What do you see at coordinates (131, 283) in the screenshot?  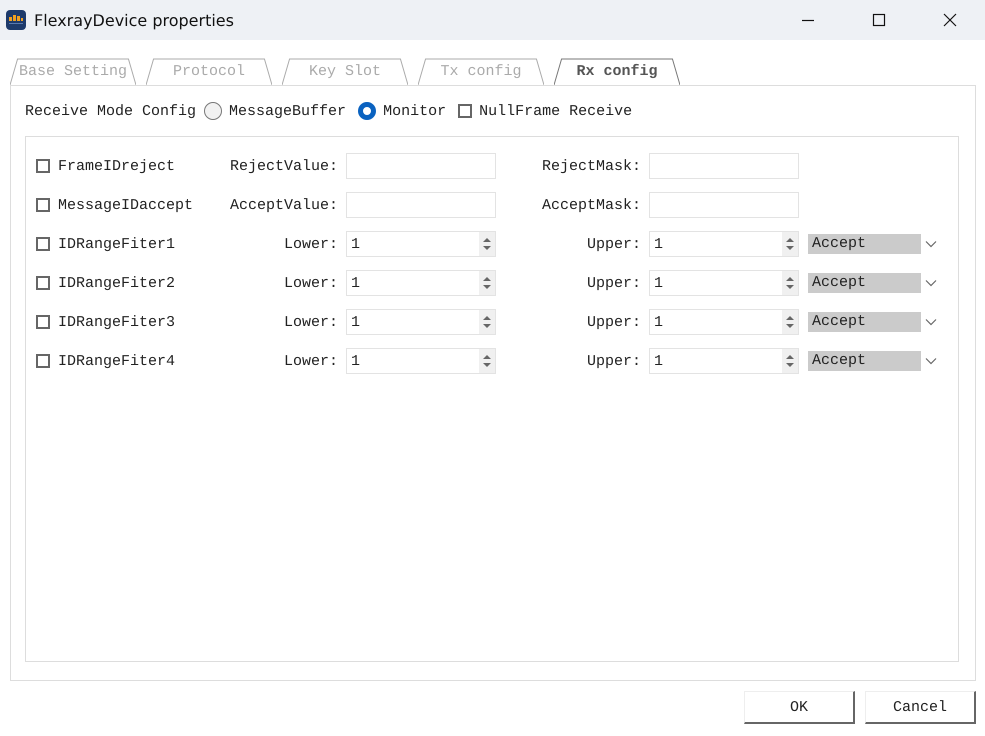 I see `filter-checkbox: IDRangeFiter2` at bounding box center [131, 283].